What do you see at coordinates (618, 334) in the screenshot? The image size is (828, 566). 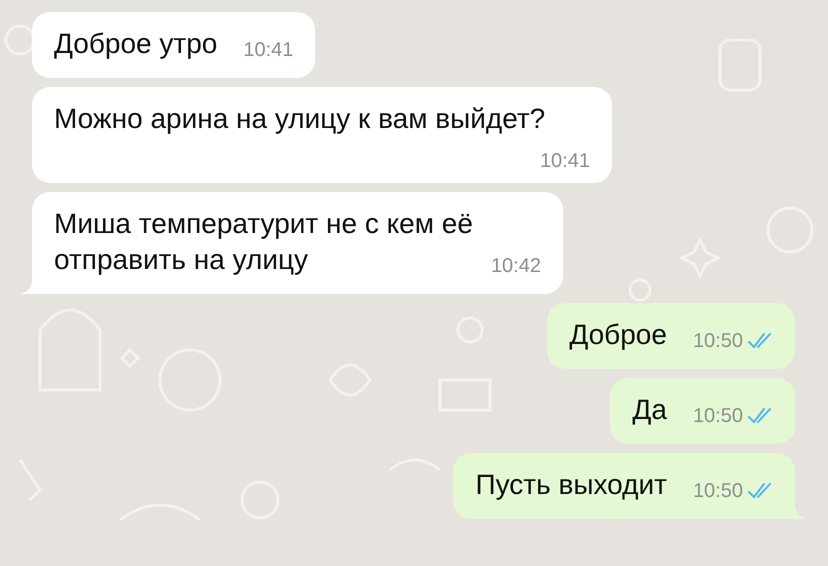 I see `message-text: Доброе` at bounding box center [618, 334].